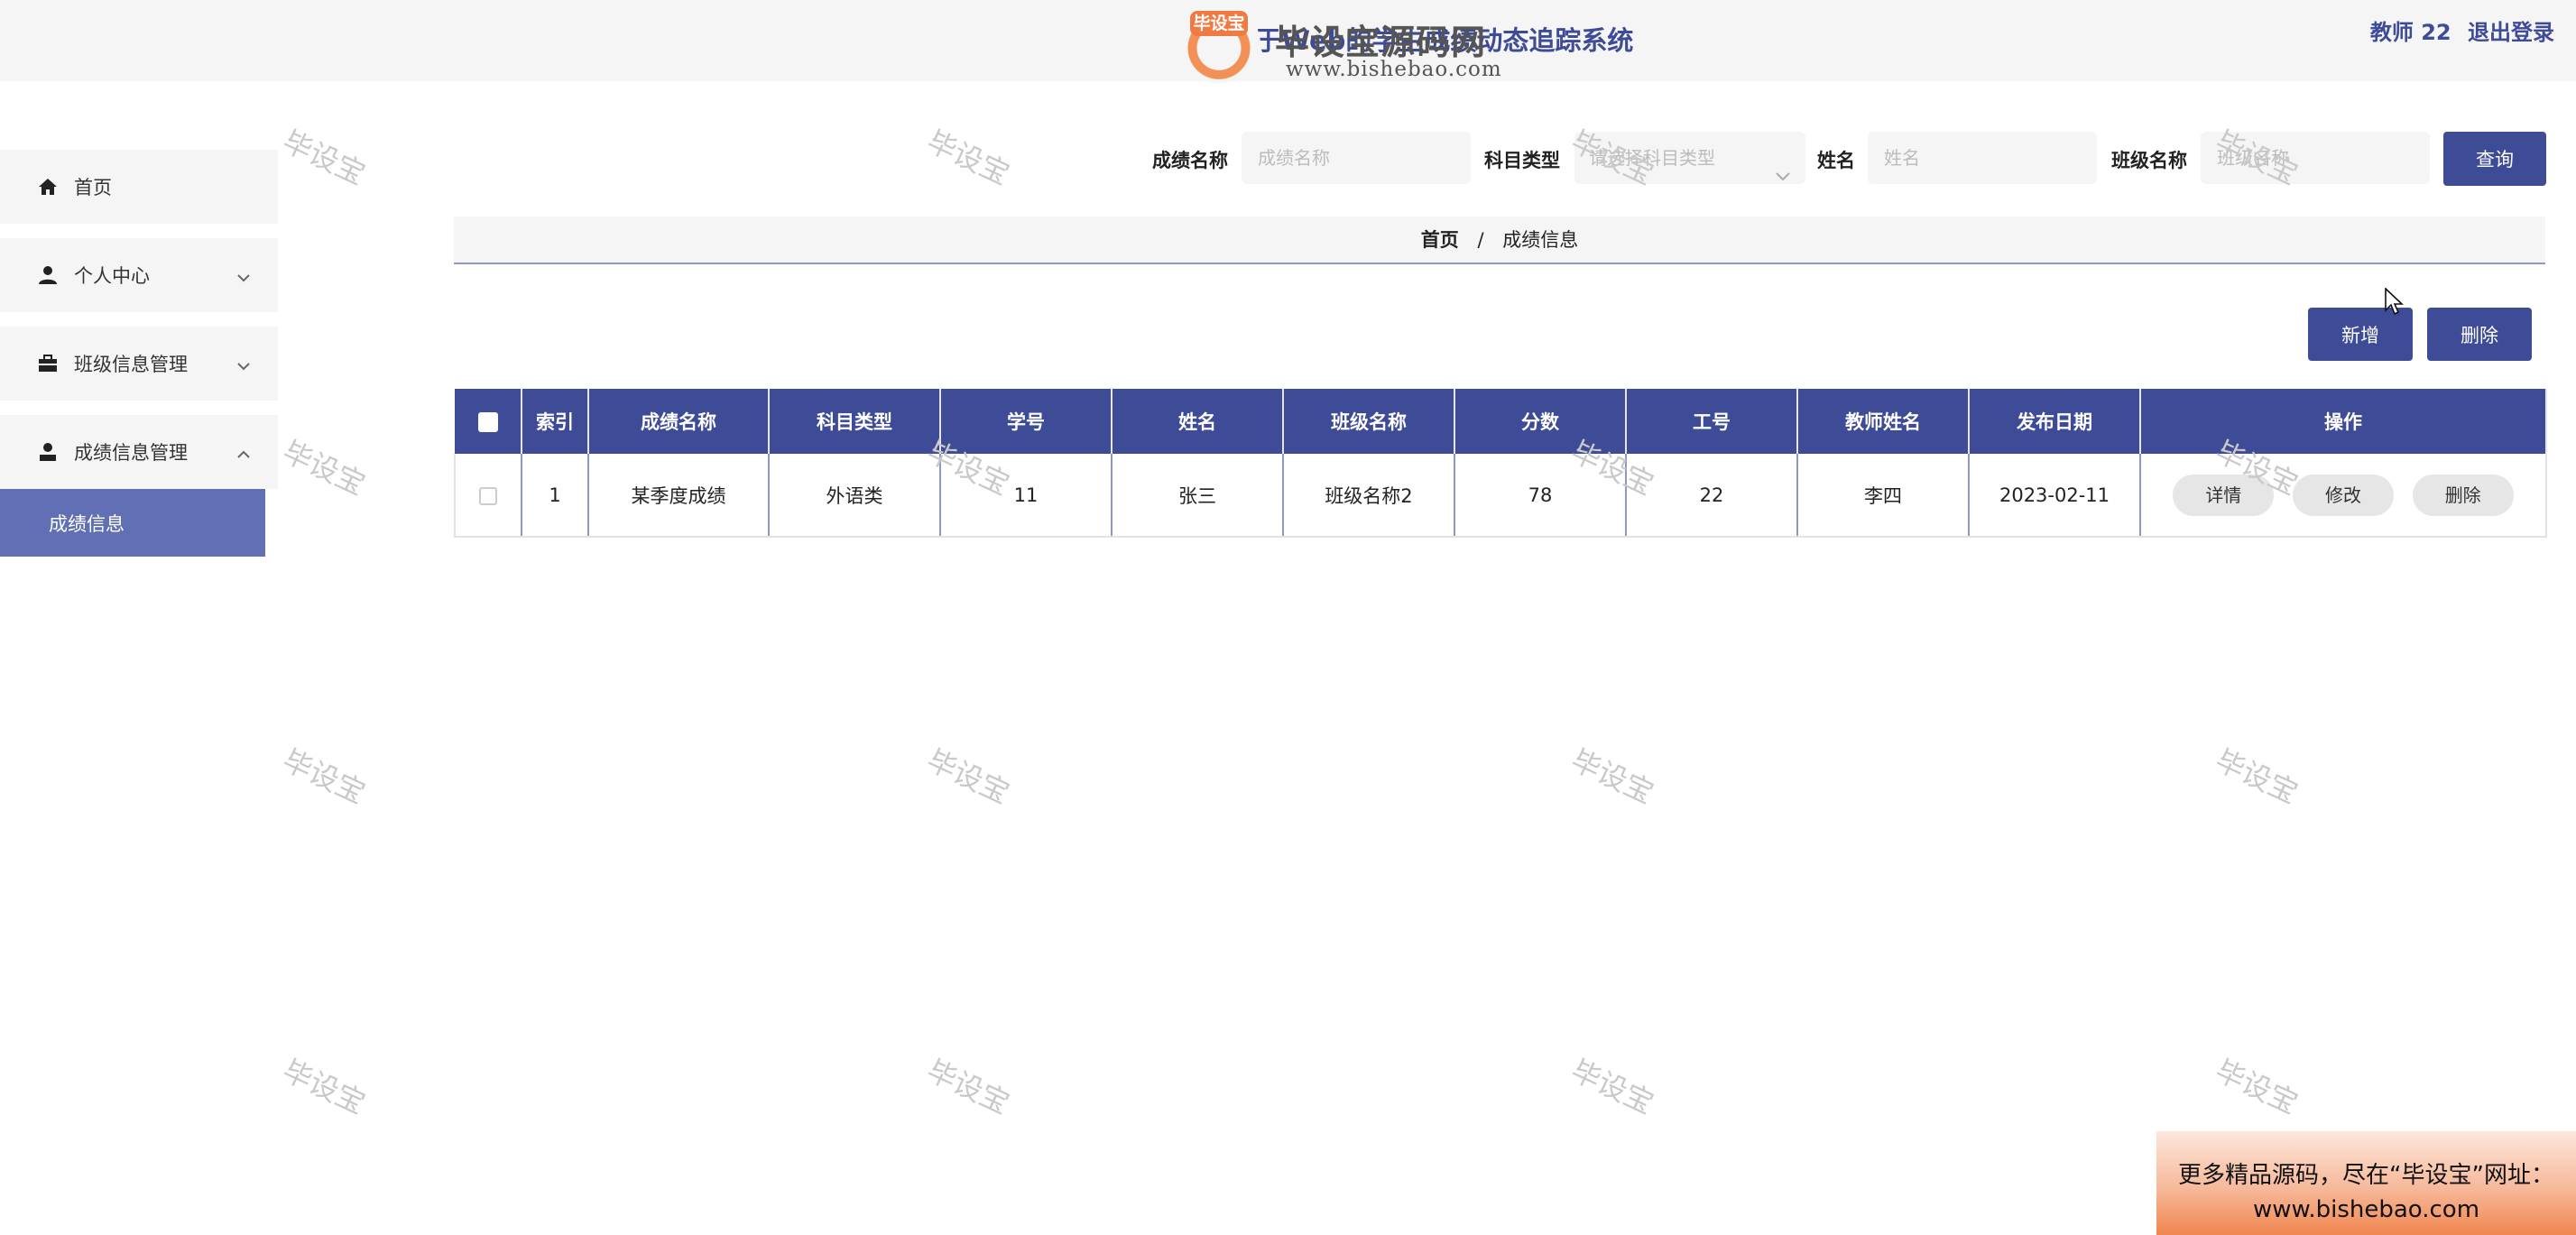  I want to click on cell-score-name: 某季度成绩, so click(679, 496).